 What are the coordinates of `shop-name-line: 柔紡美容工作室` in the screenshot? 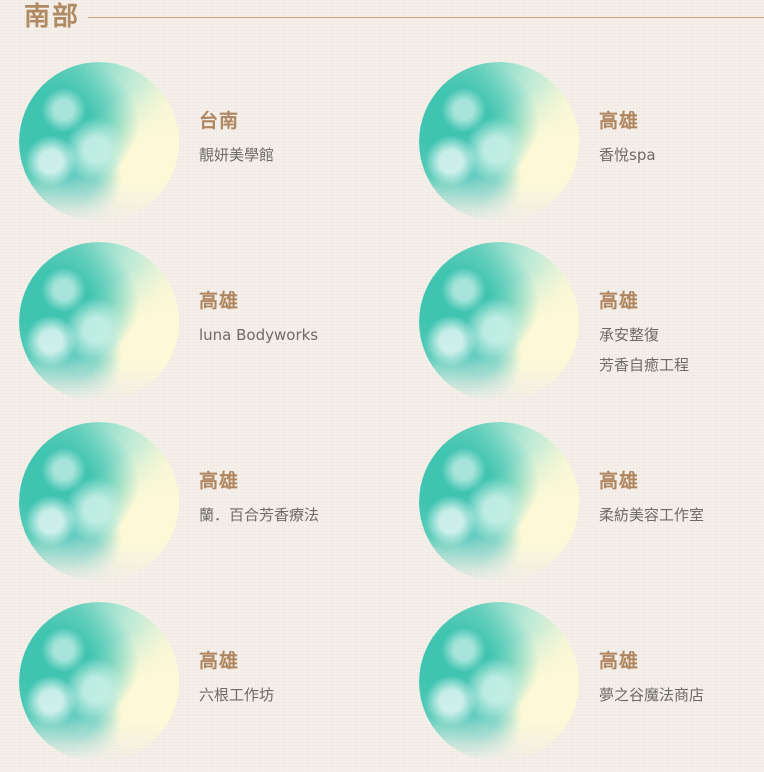 It's located at (652, 515).